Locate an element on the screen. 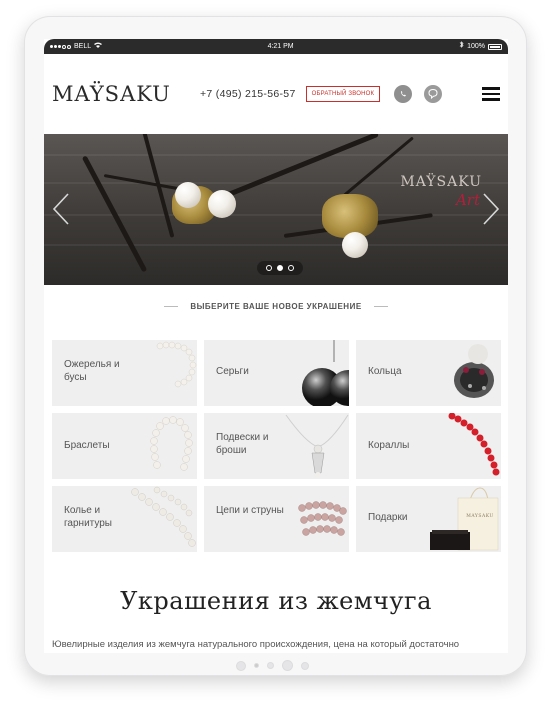 This screenshot has height=704, width=550. category-card-corals: Кораллы is located at coordinates (428, 446).